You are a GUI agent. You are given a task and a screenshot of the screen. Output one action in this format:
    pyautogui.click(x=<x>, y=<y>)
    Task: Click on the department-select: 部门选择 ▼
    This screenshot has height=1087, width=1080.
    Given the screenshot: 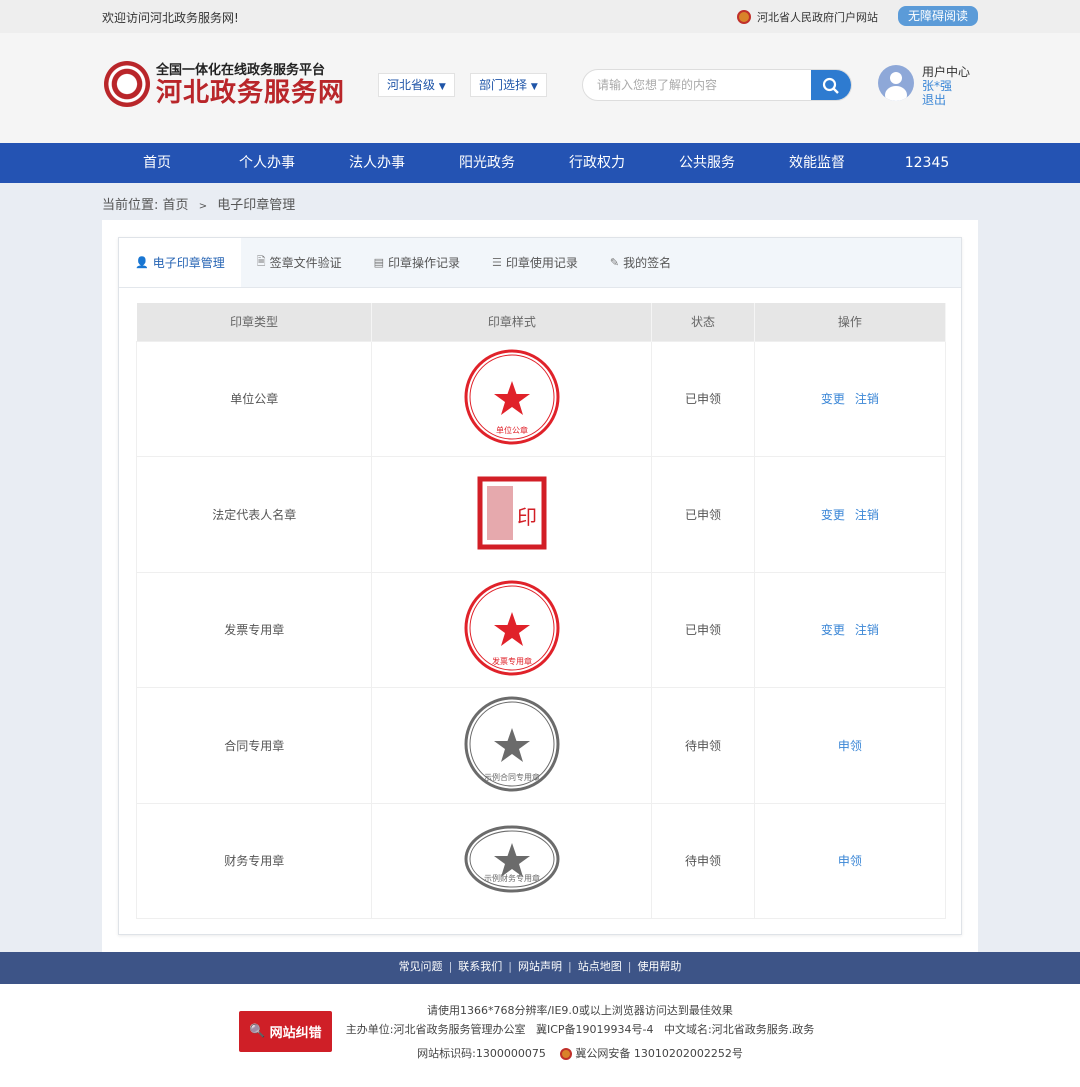 What is the action you would take?
    pyautogui.click(x=508, y=85)
    